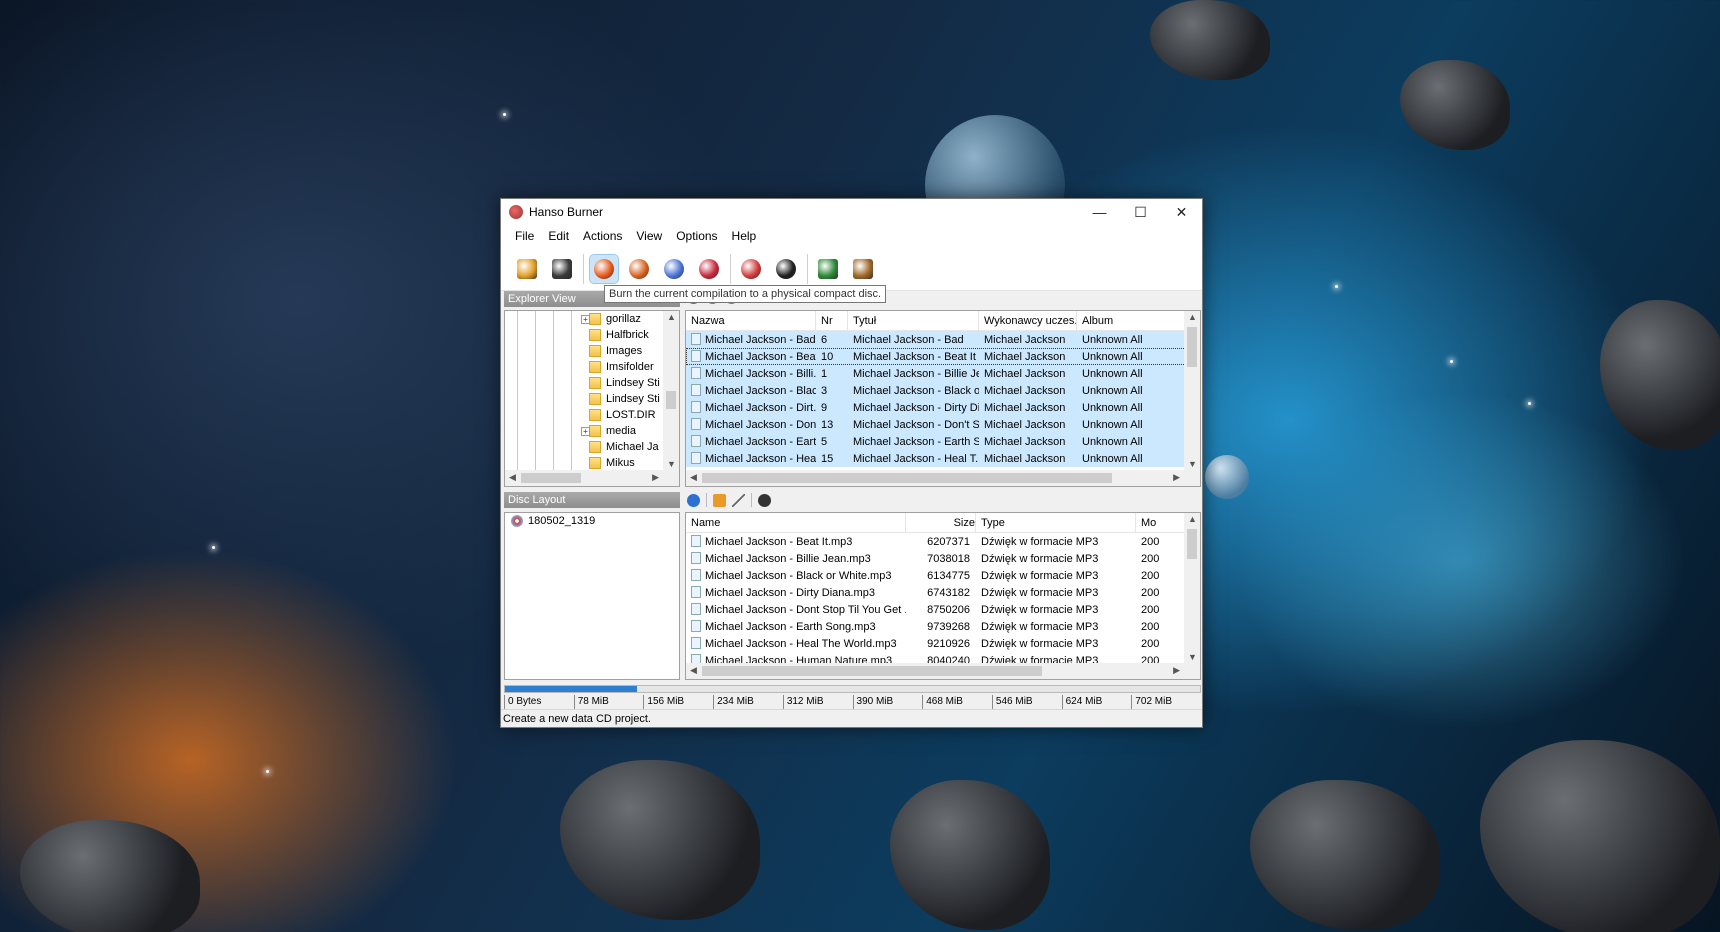  Describe the element at coordinates (592, 463) in the screenshot. I see `tree-item: Mikus` at that location.